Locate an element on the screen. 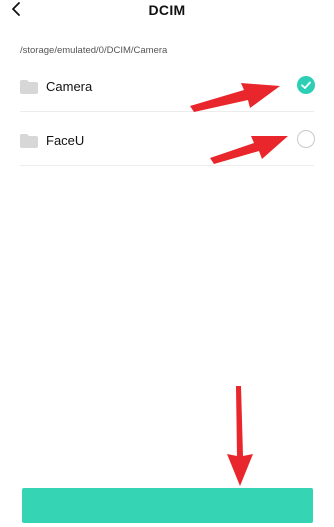  divider is located at coordinates (167, 165).